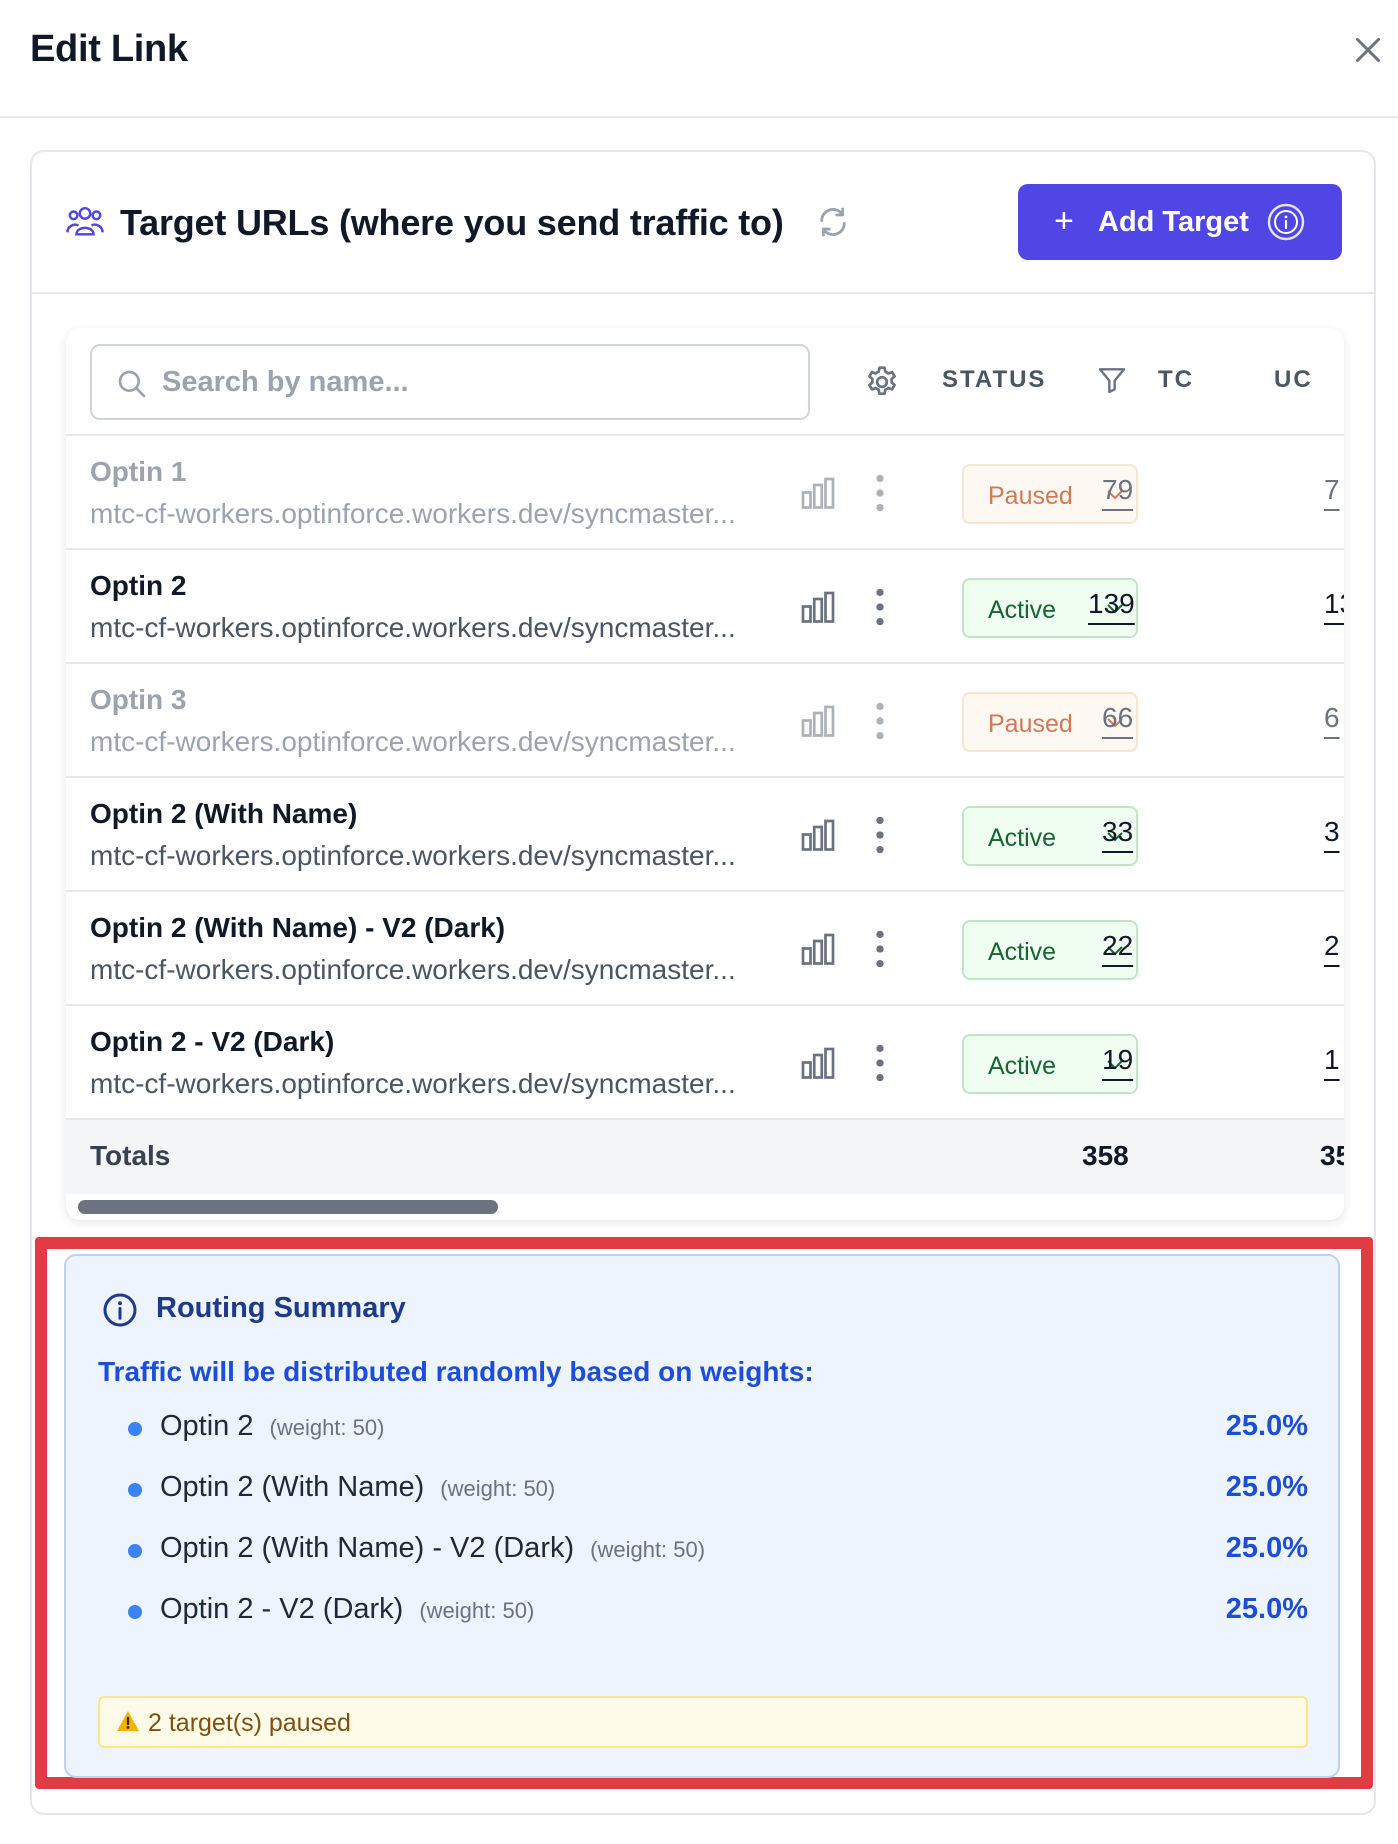 The image size is (1398, 1844). Describe the element at coordinates (1332, 718) in the screenshot. I see `uc-value: 6` at that location.